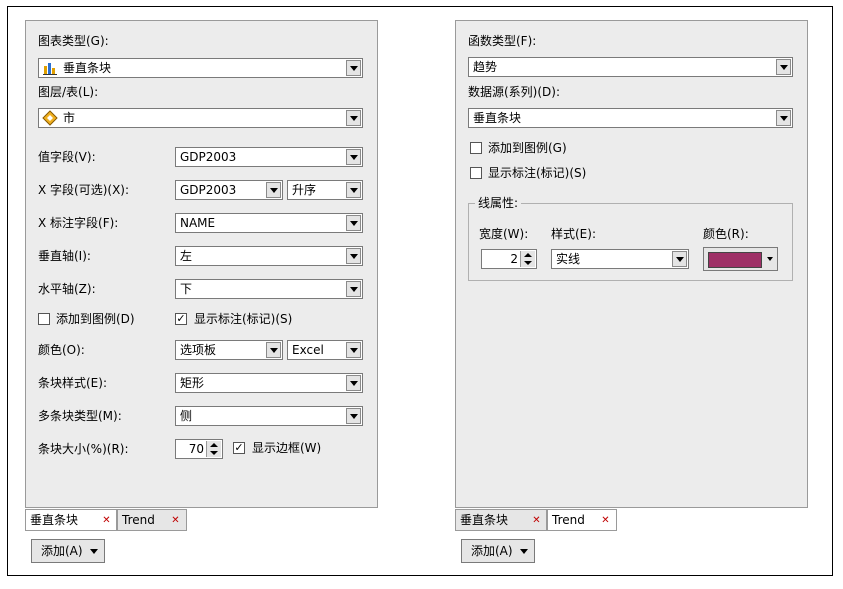 This screenshot has width=843, height=589. What do you see at coordinates (200, 68) in the screenshot?
I see `chart-type-select: 垂直条块` at bounding box center [200, 68].